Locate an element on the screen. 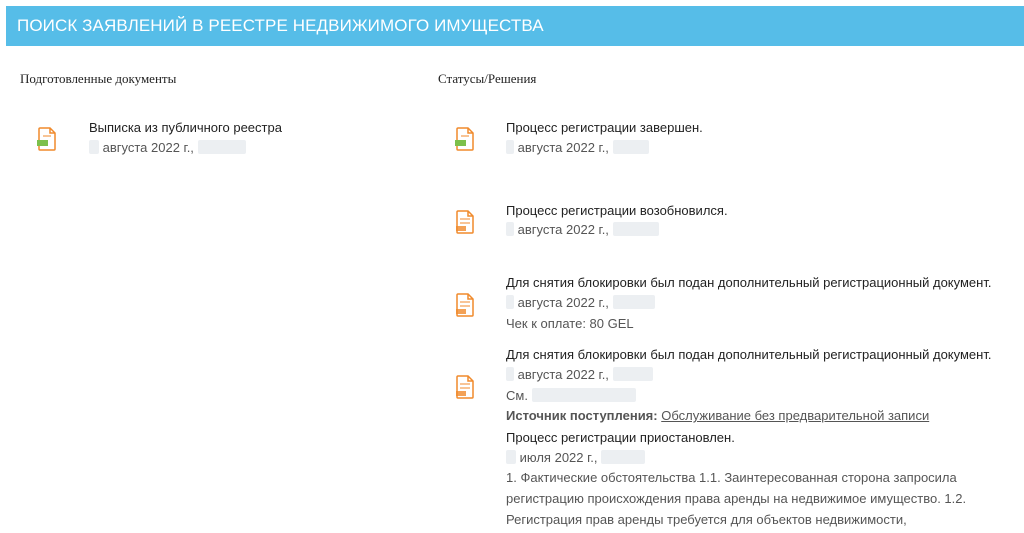  reference-label: См. is located at coordinates (517, 395).